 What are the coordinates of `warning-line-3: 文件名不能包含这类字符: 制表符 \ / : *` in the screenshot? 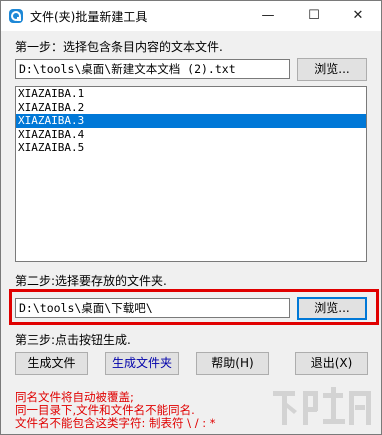 It's located at (115, 423).